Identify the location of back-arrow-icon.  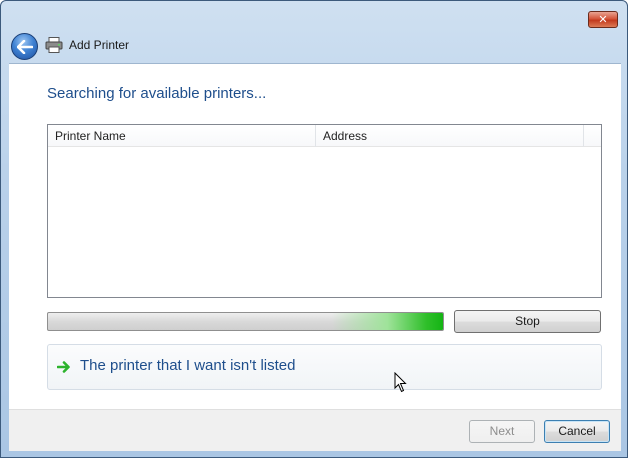
(24, 46).